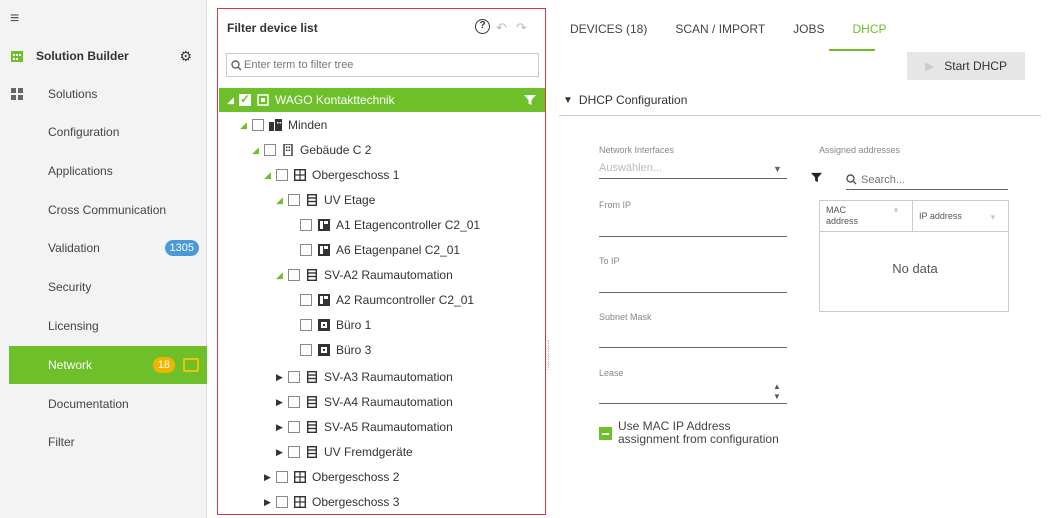 Image resolution: width=1052 pixels, height=518 pixels. I want to click on sidebar-item-security: Security, so click(103, 287).